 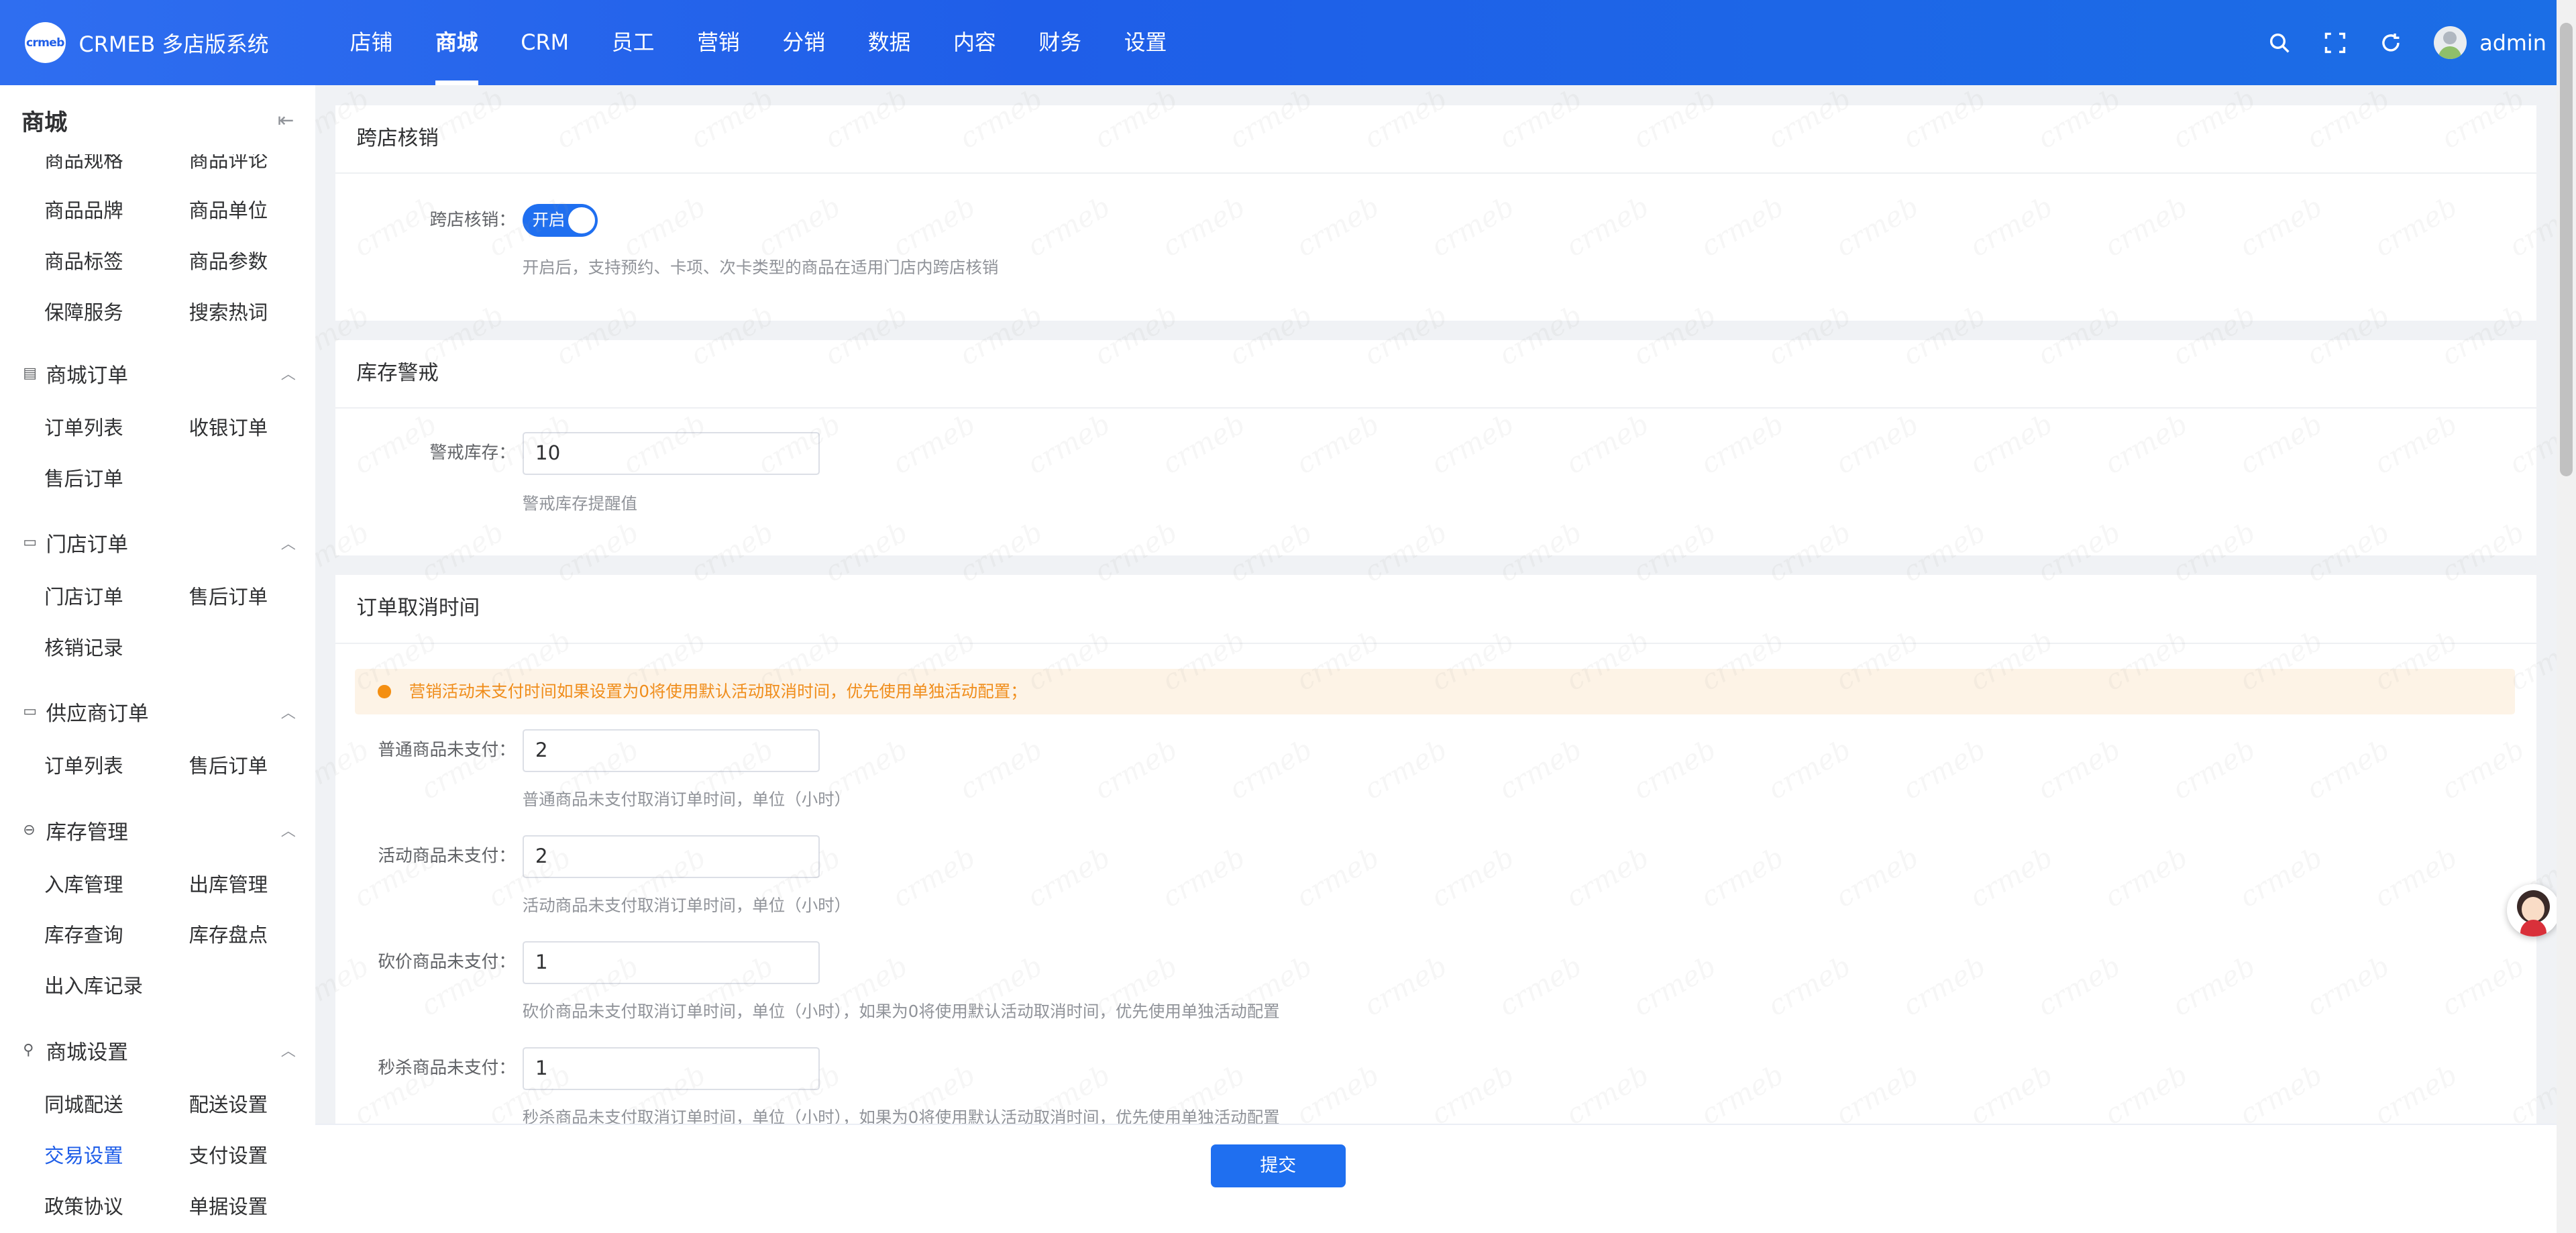 I want to click on nav-item: 财务, so click(x=1060, y=43).